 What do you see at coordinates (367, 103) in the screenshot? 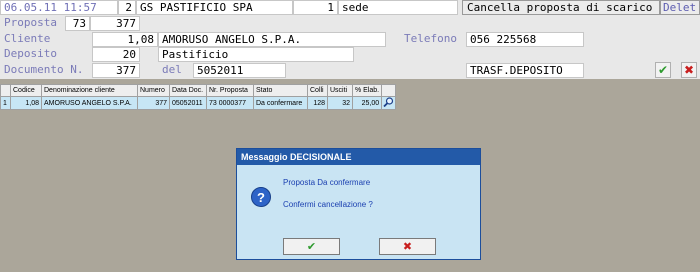
I see `cell-perc-elab: 25,00` at bounding box center [367, 103].